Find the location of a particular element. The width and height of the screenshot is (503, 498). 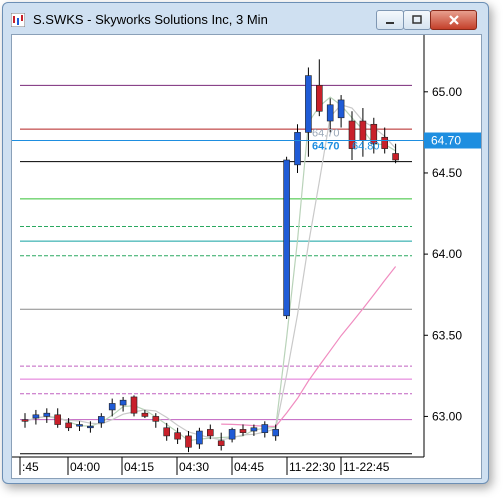

y-tick-label: 65.00 is located at coordinates (447, 92).